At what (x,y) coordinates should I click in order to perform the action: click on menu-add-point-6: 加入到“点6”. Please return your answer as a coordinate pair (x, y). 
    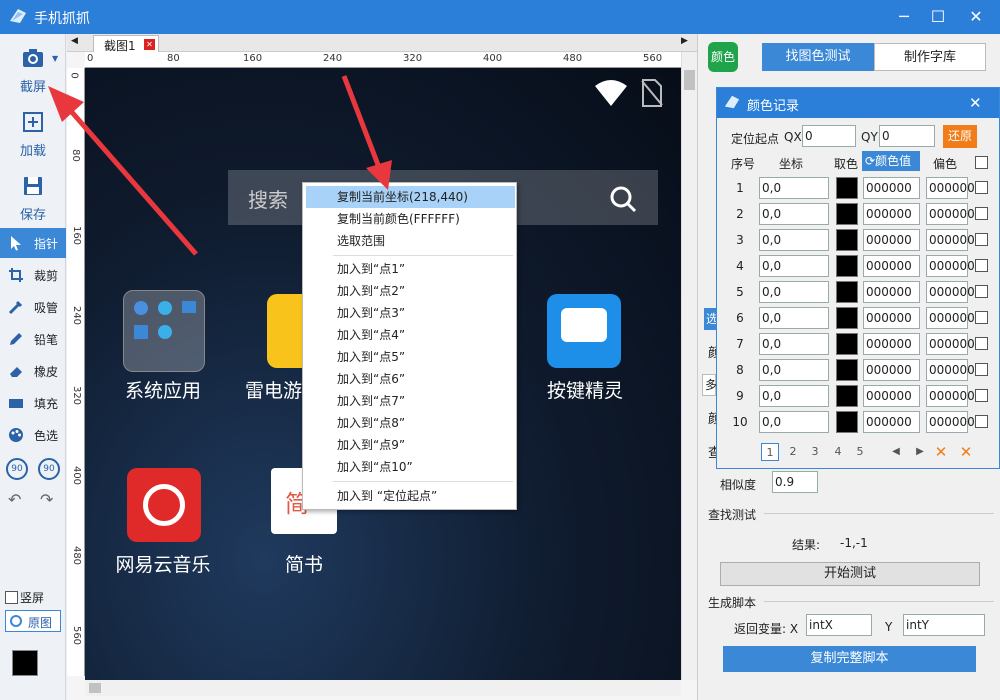
    Looking at the image, I should click on (409, 379).